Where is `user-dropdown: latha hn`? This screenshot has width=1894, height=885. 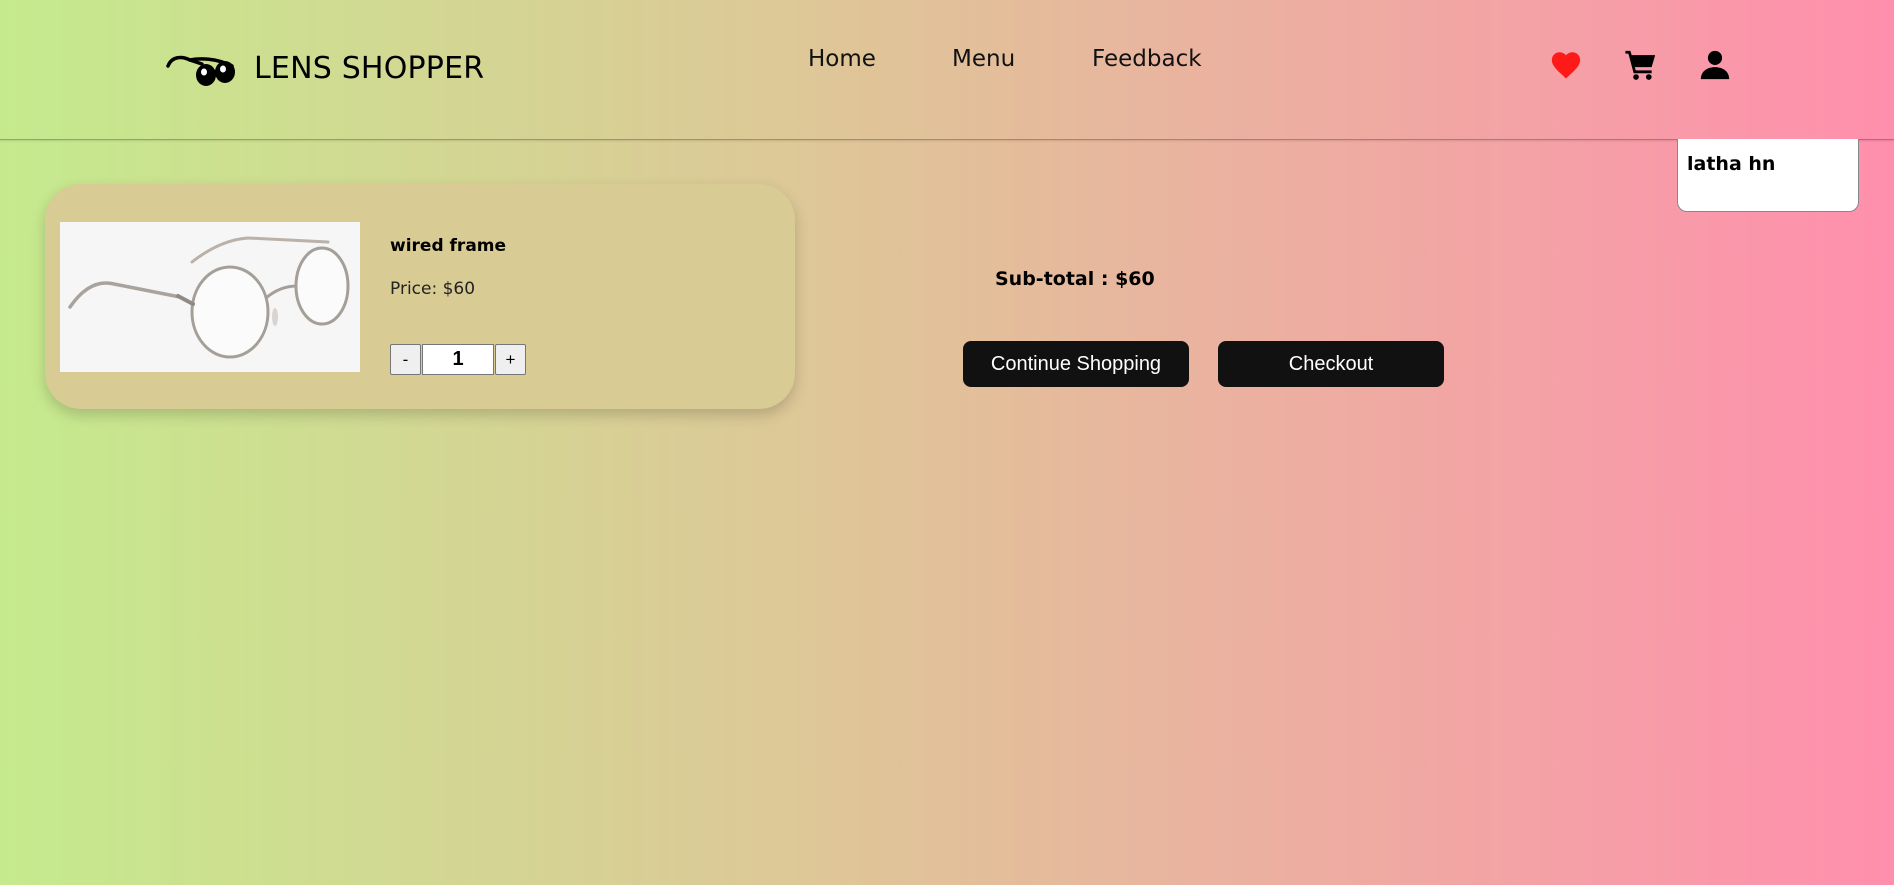 user-dropdown: latha hn is located at coordinates (1768, 175).